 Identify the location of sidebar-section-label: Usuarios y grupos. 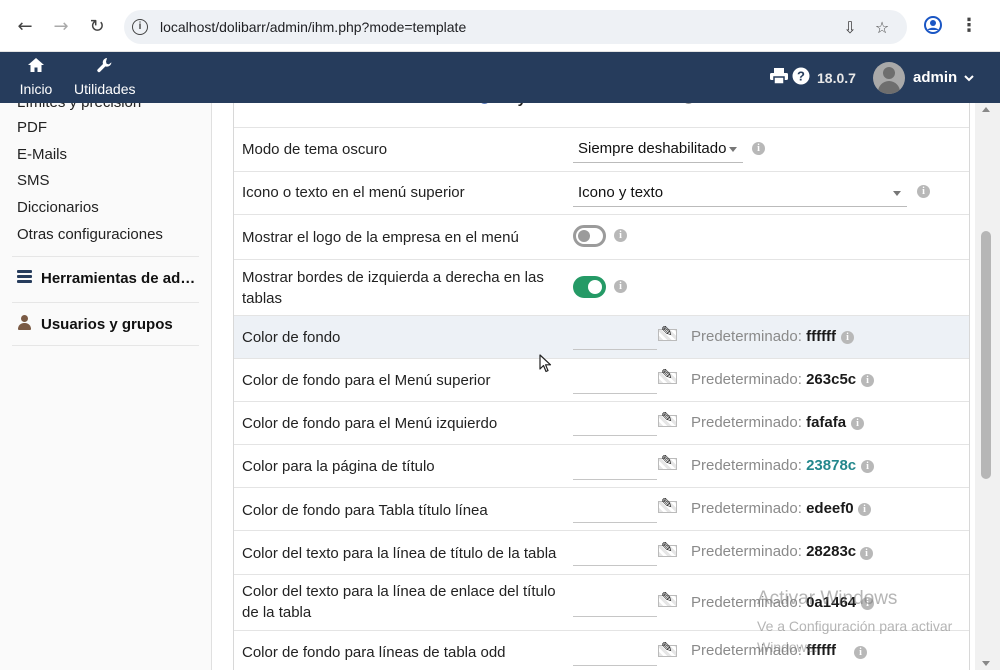
(107, 324).